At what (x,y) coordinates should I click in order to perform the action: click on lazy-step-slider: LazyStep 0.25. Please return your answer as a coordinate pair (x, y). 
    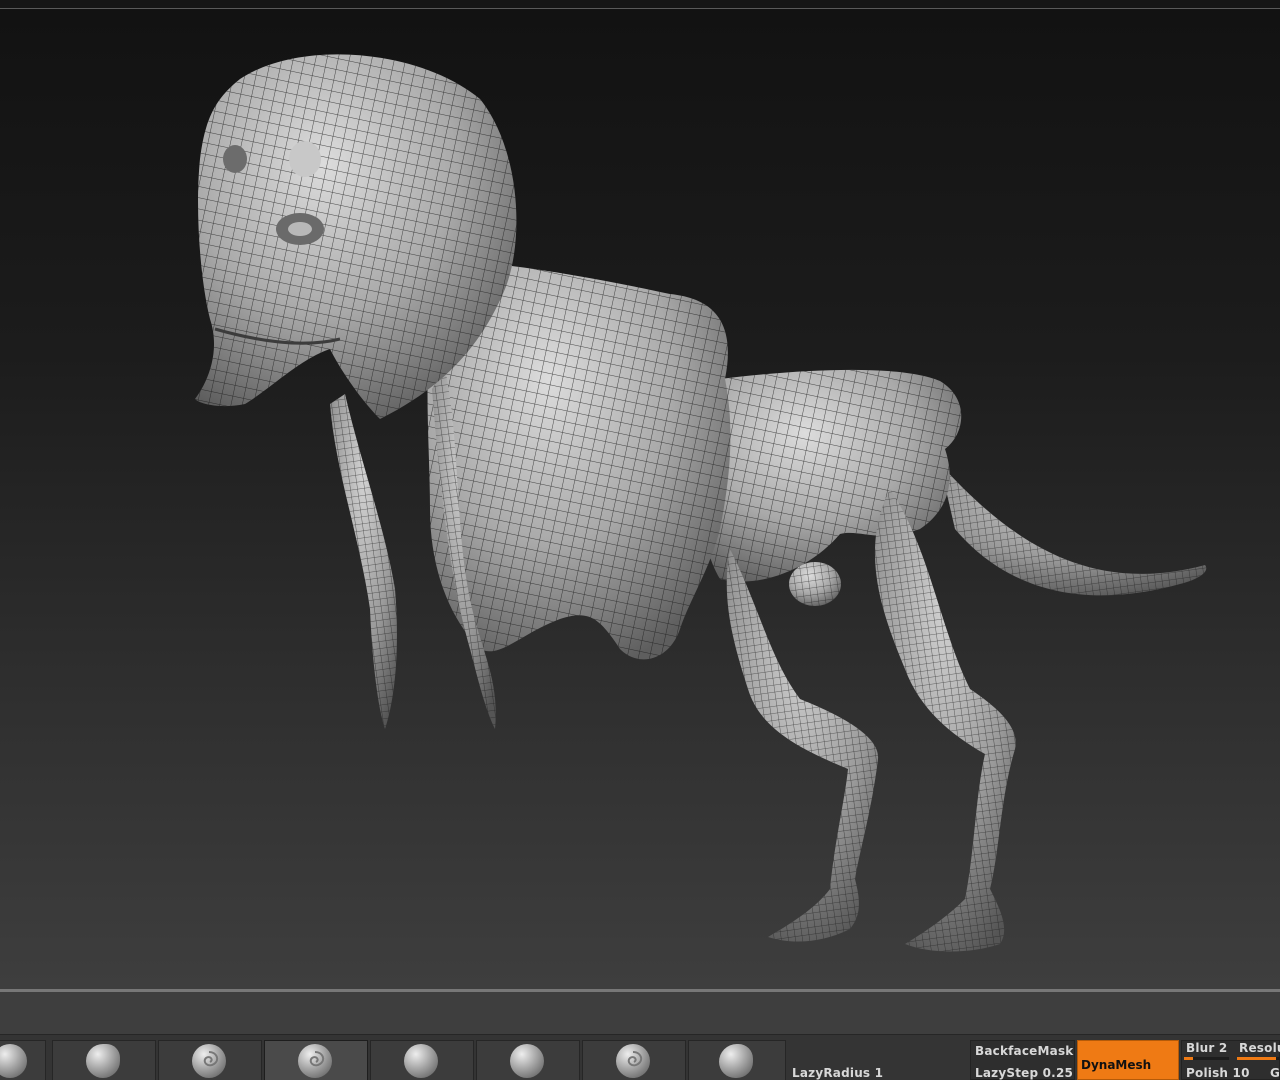
    Looking at the image, I should click on (1024, 1073).